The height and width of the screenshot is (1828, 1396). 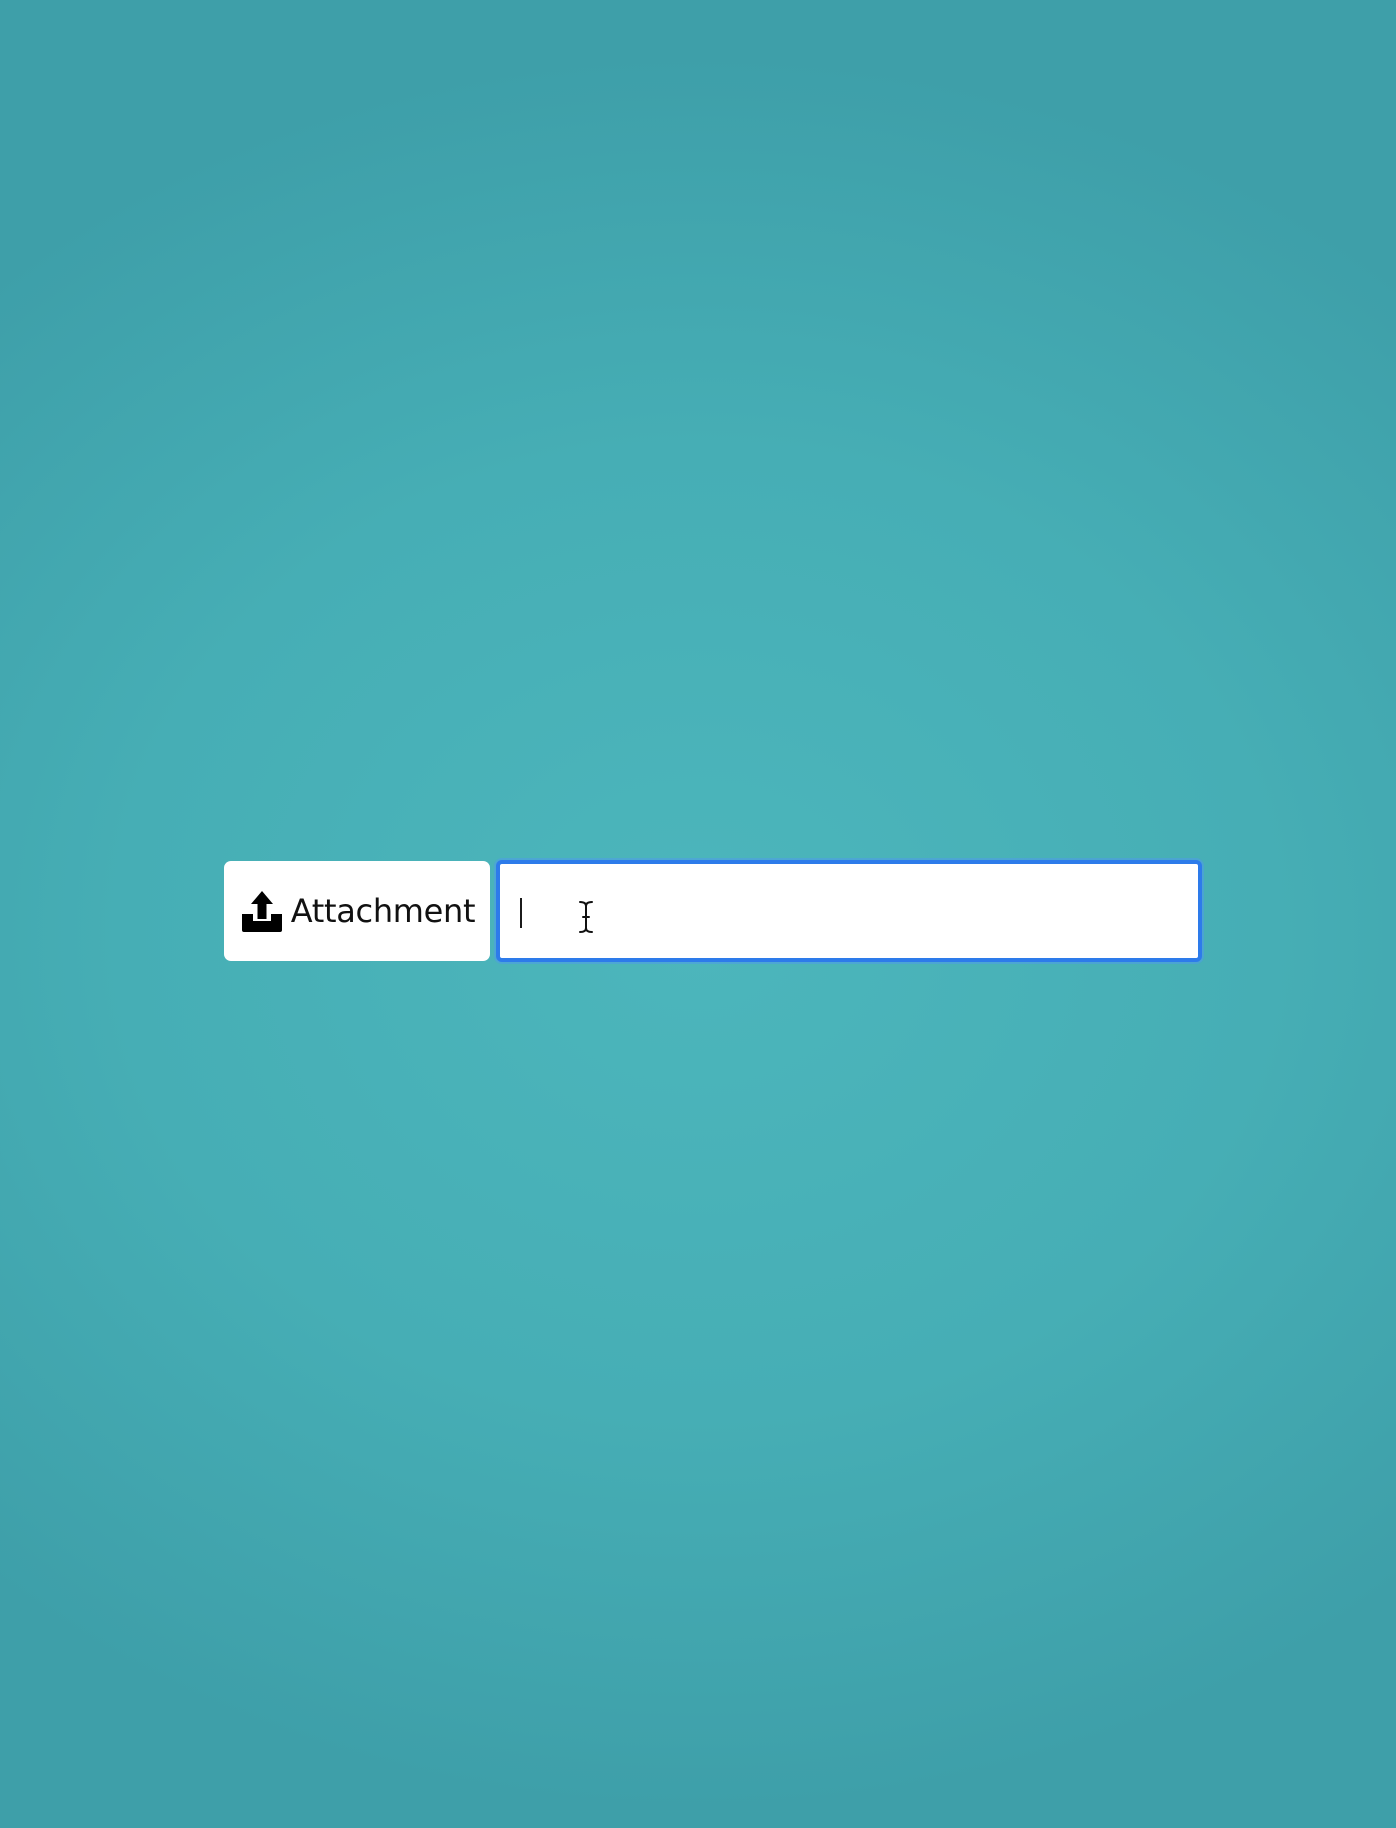 What do you see at coordinates (521, 913) in the screenshot?
I see `text-caret` at bounding box center [521, 913].